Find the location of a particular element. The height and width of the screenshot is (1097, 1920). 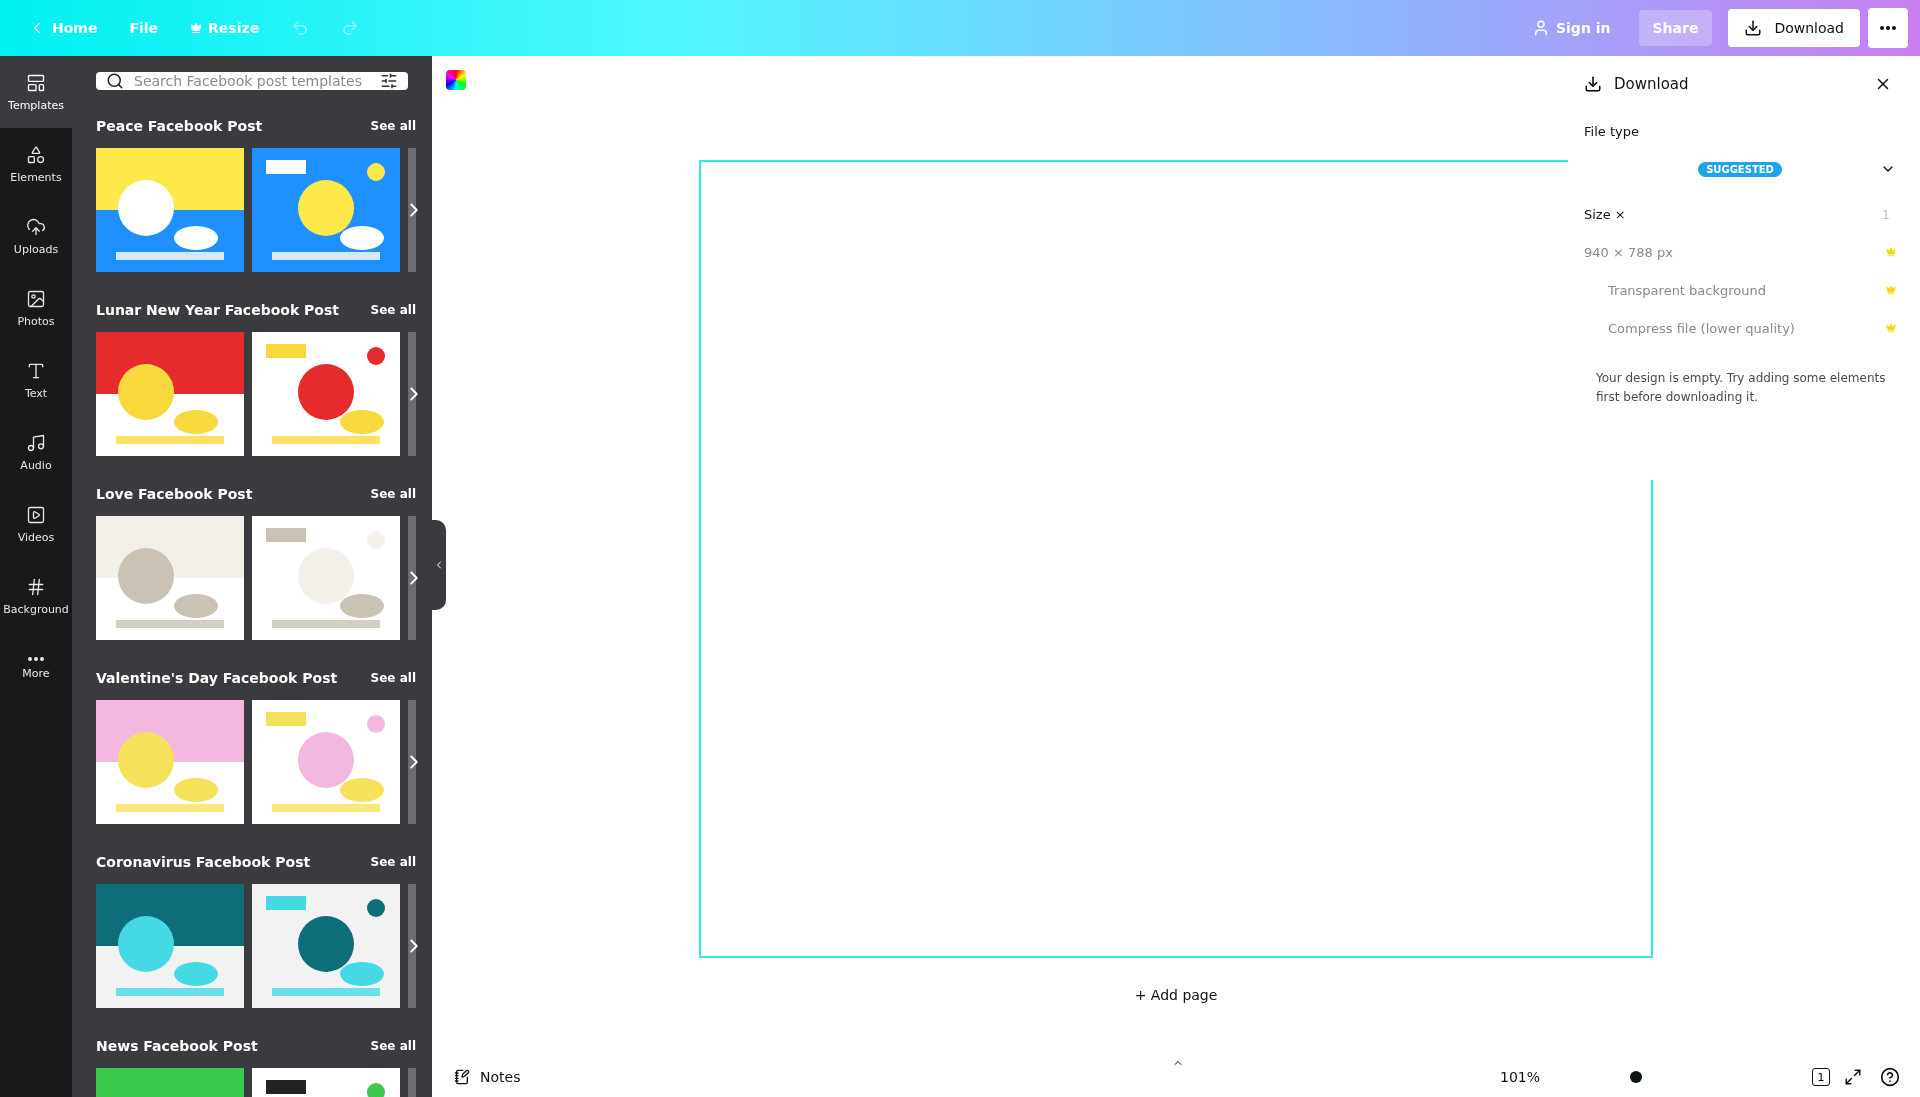

sidebar-tab: Text is located at coordinates (36, 380).